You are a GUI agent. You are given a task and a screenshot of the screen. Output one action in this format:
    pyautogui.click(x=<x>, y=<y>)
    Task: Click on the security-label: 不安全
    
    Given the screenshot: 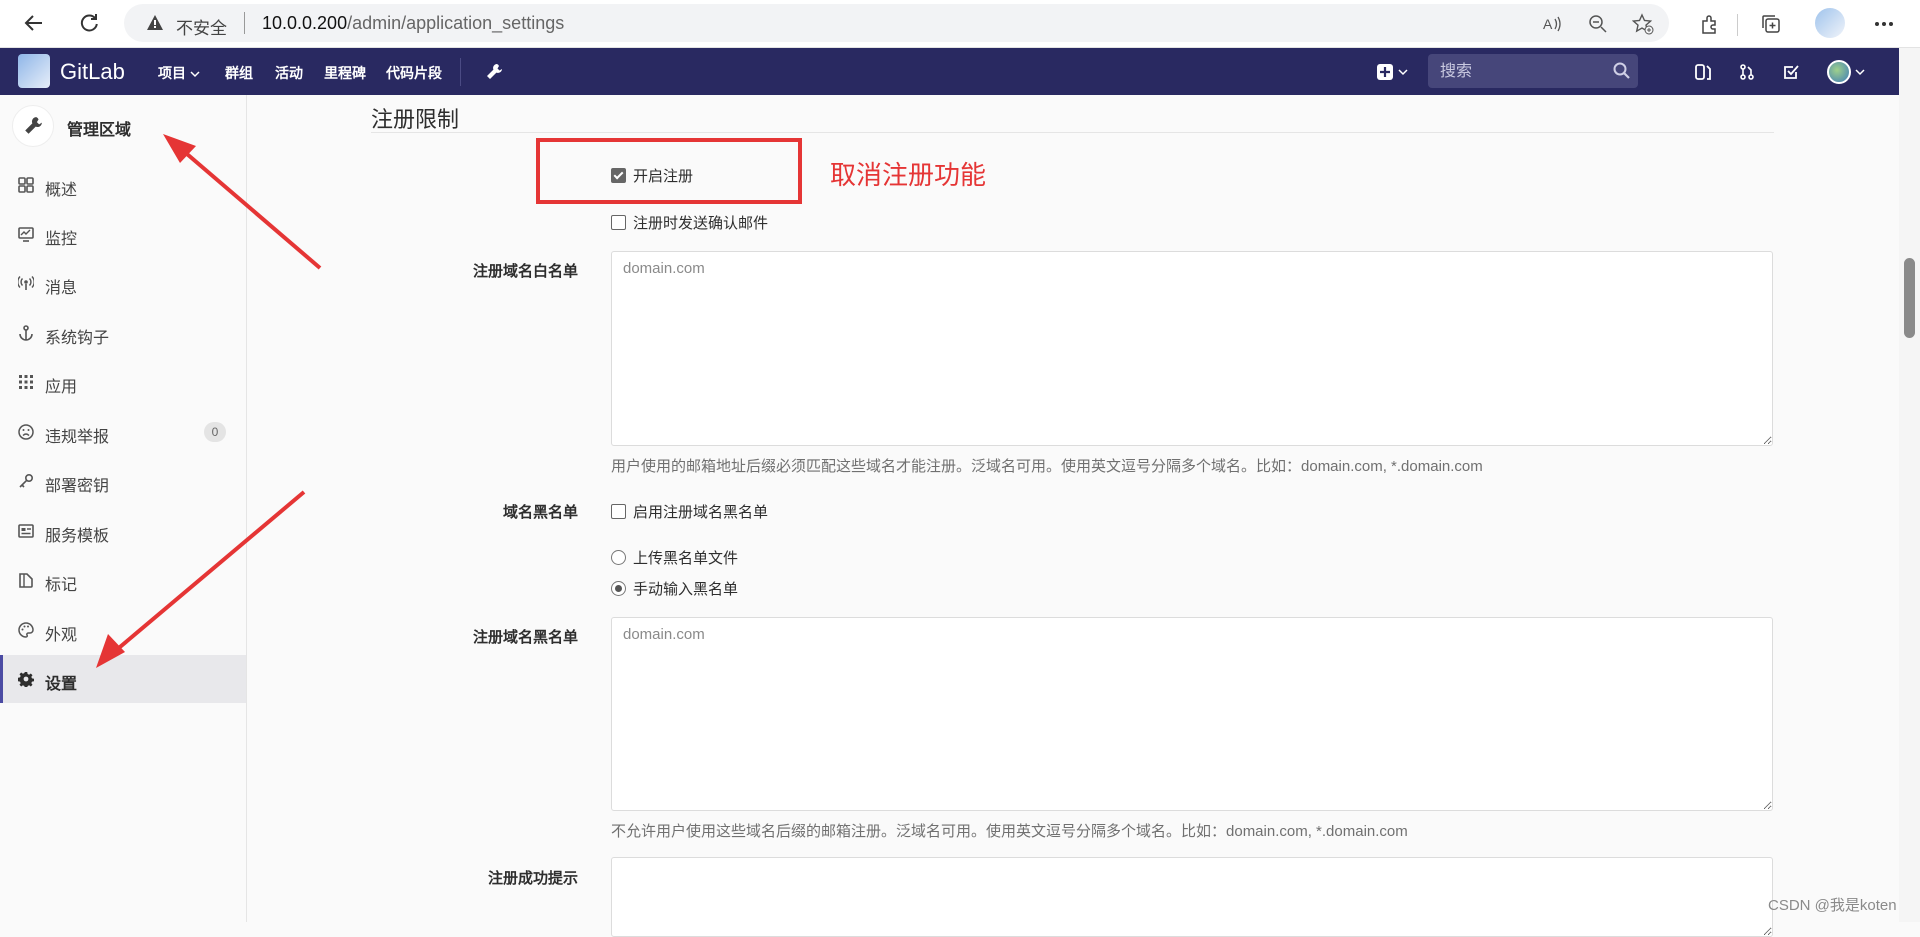 What is the action you would take?
    pyautogui.click(x=201, y=28)
    